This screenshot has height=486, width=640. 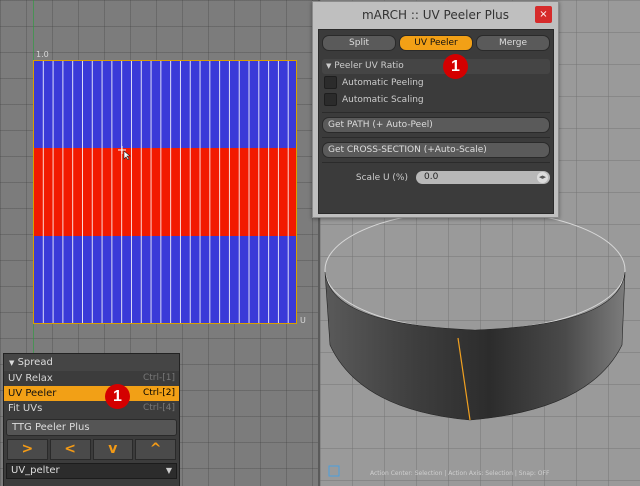 I want to click on window-title-bar: mARCH :: UV Peeler Plus ×, so click(x=435, y=15).